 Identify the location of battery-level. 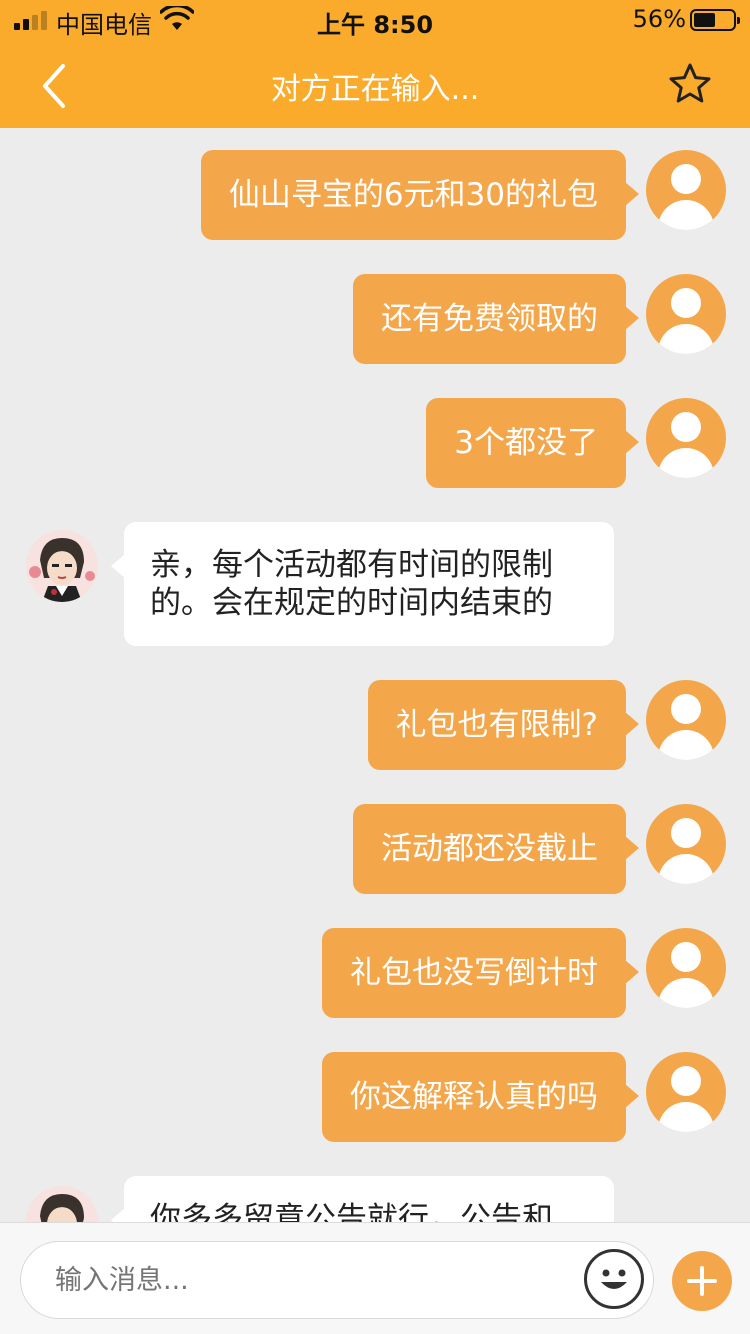
(704, 20).